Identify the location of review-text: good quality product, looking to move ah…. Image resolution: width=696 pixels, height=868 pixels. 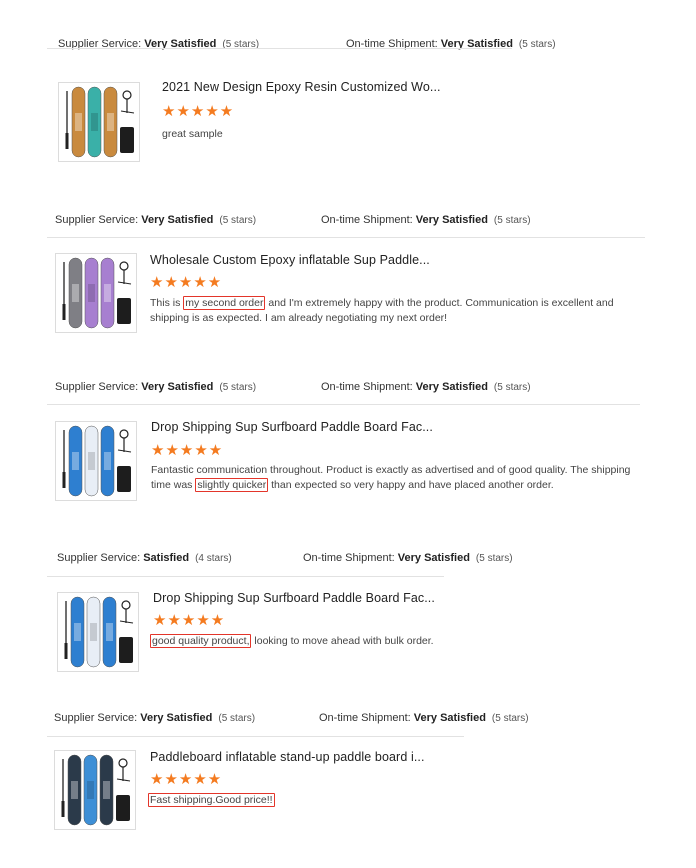
(350, 641).